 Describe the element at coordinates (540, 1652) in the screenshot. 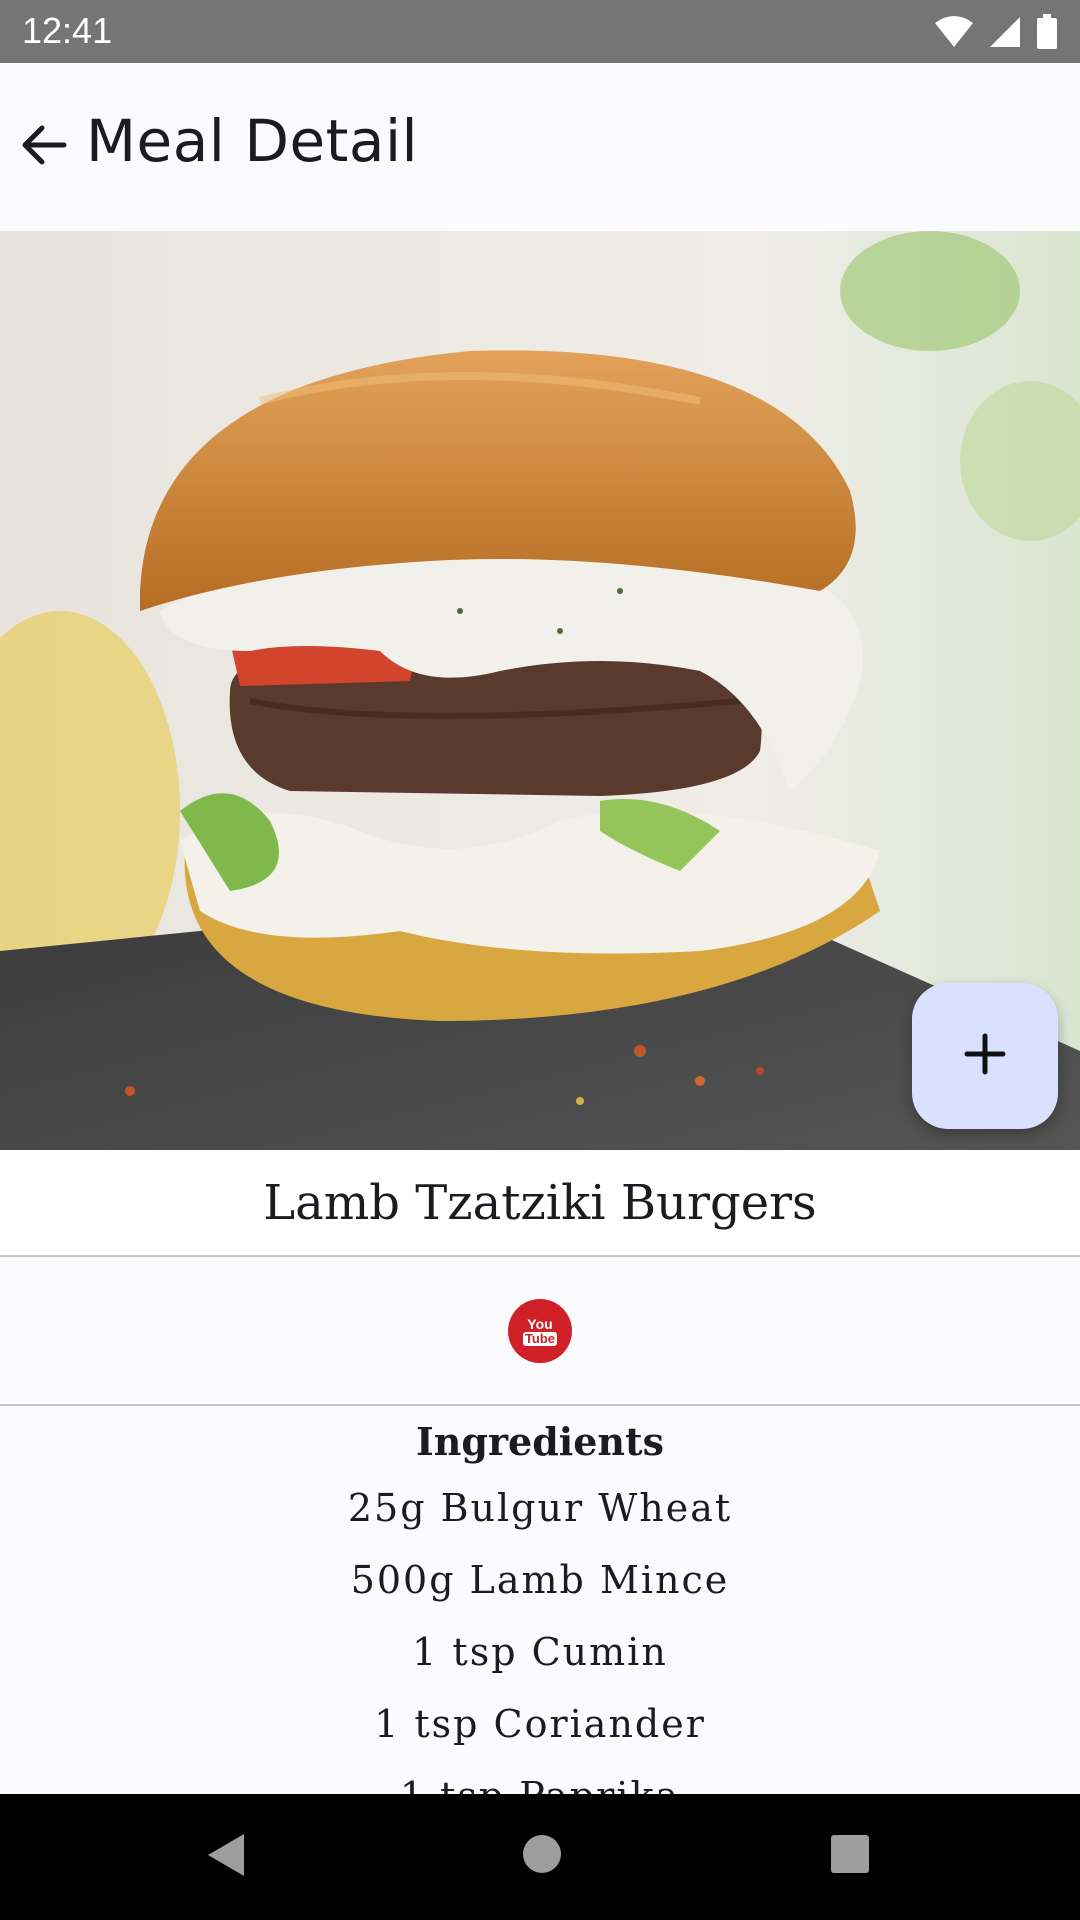

I see `ingredient-item: 1 tsp Cumin` at that location.